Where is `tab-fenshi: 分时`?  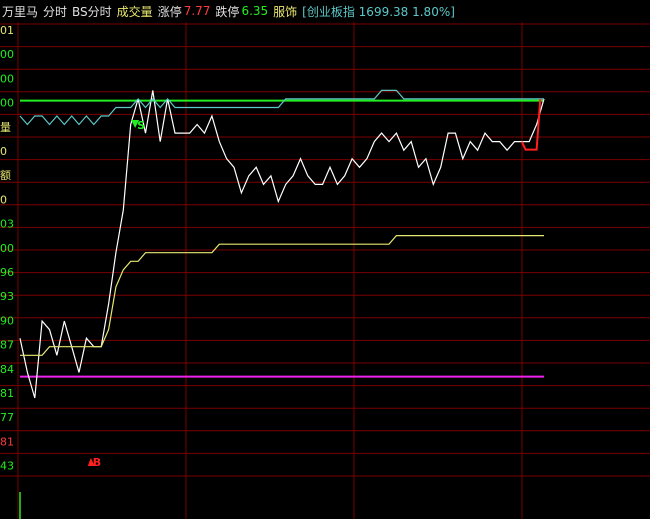 tab-fenshi: 分时 is located at coordinates (55, 11).